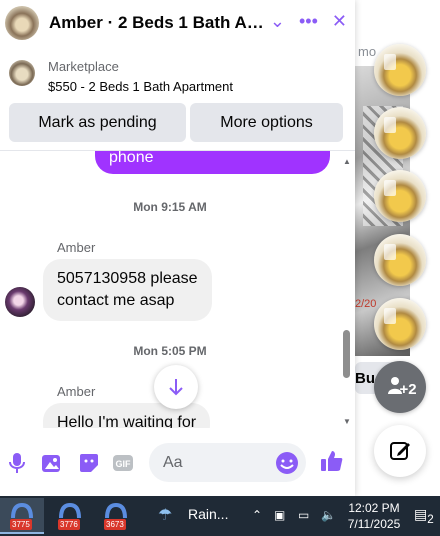 The image size is (440, 536). I want to click on thumbs-up-icon, so click(332, 461).